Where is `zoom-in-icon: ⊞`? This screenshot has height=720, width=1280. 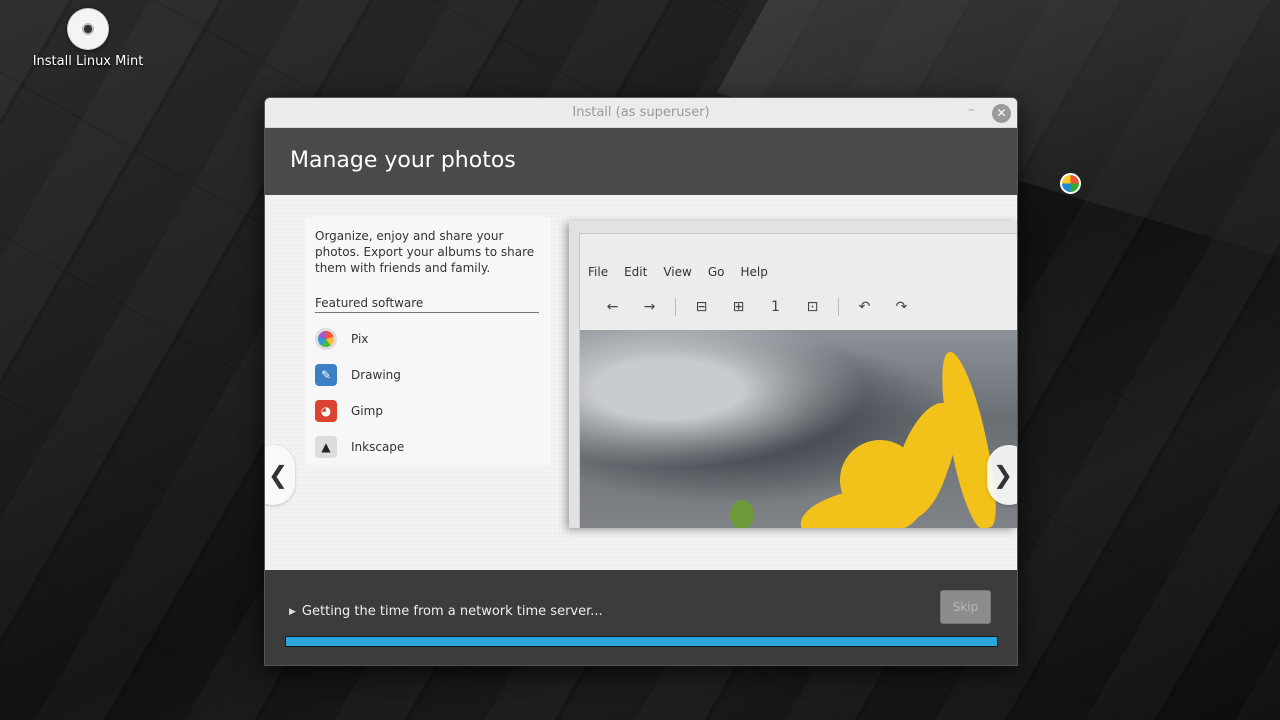
zoom-in-icon: ⊞ is located at coordinates (738, 307).